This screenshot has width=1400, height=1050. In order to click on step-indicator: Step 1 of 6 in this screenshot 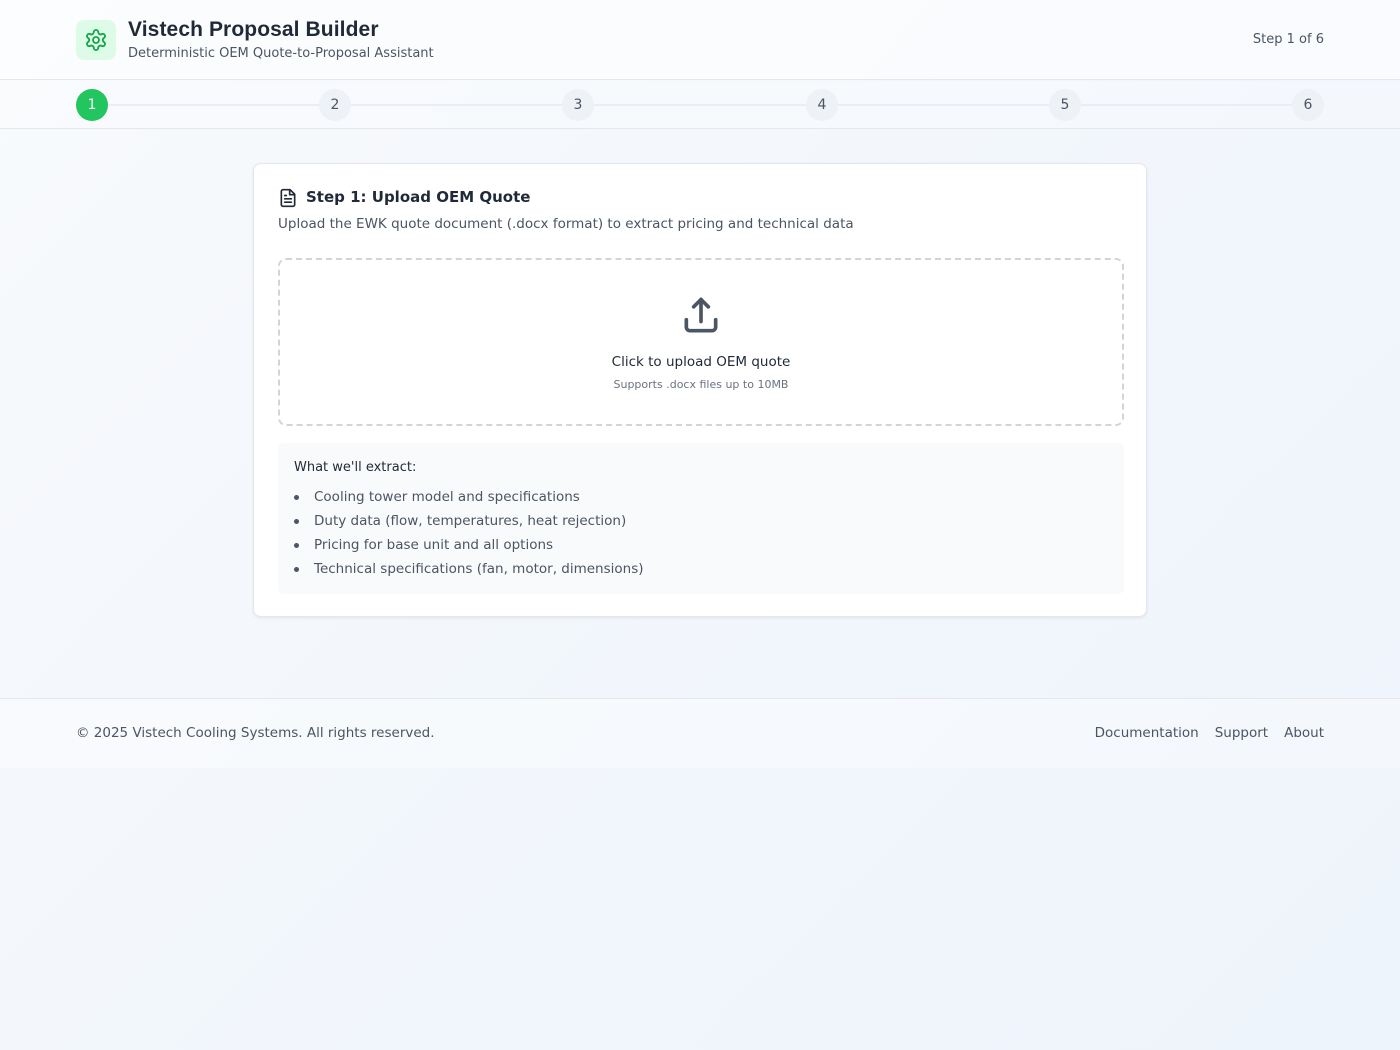, I will do `click(1288, 39)`.